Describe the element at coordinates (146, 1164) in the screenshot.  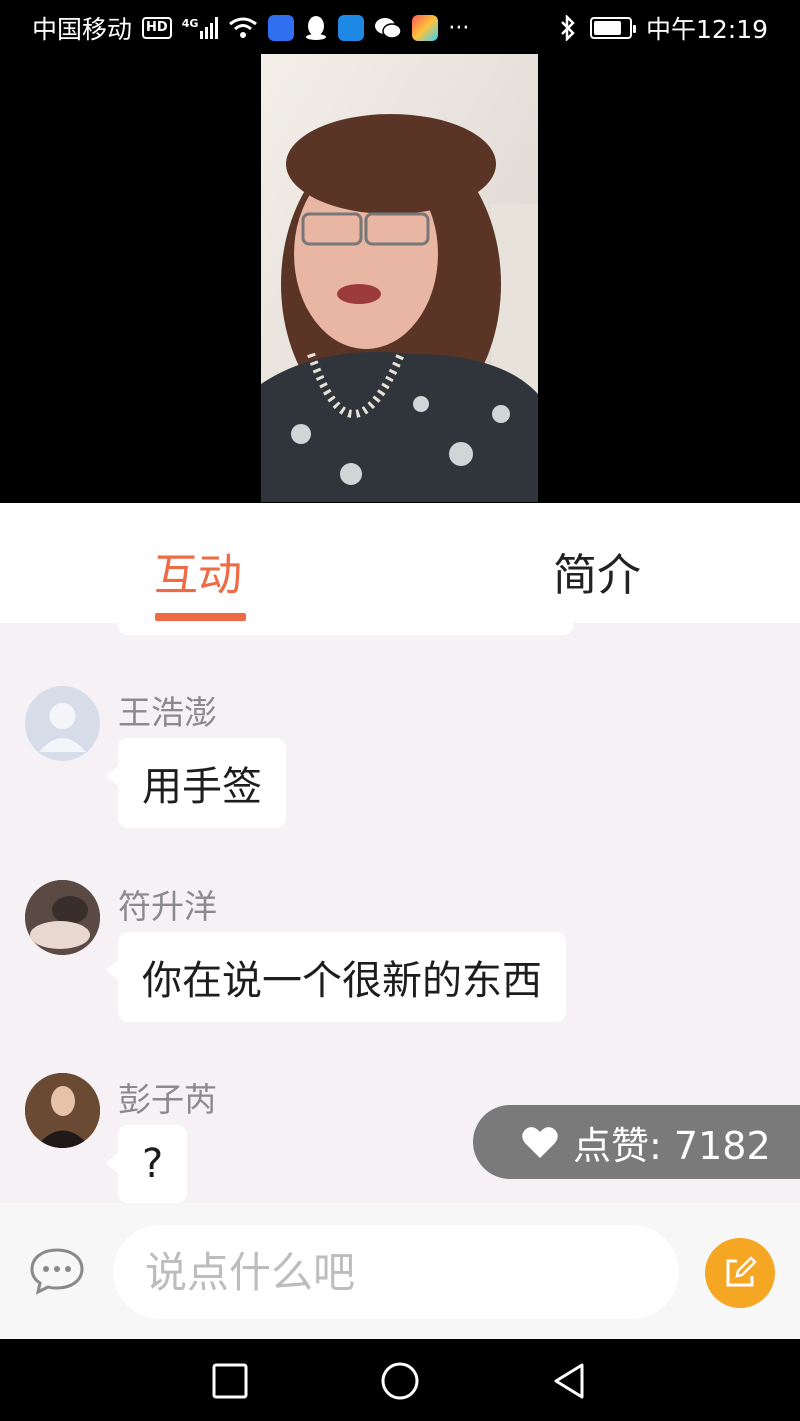
I see `message-bubble: ?` at that location.